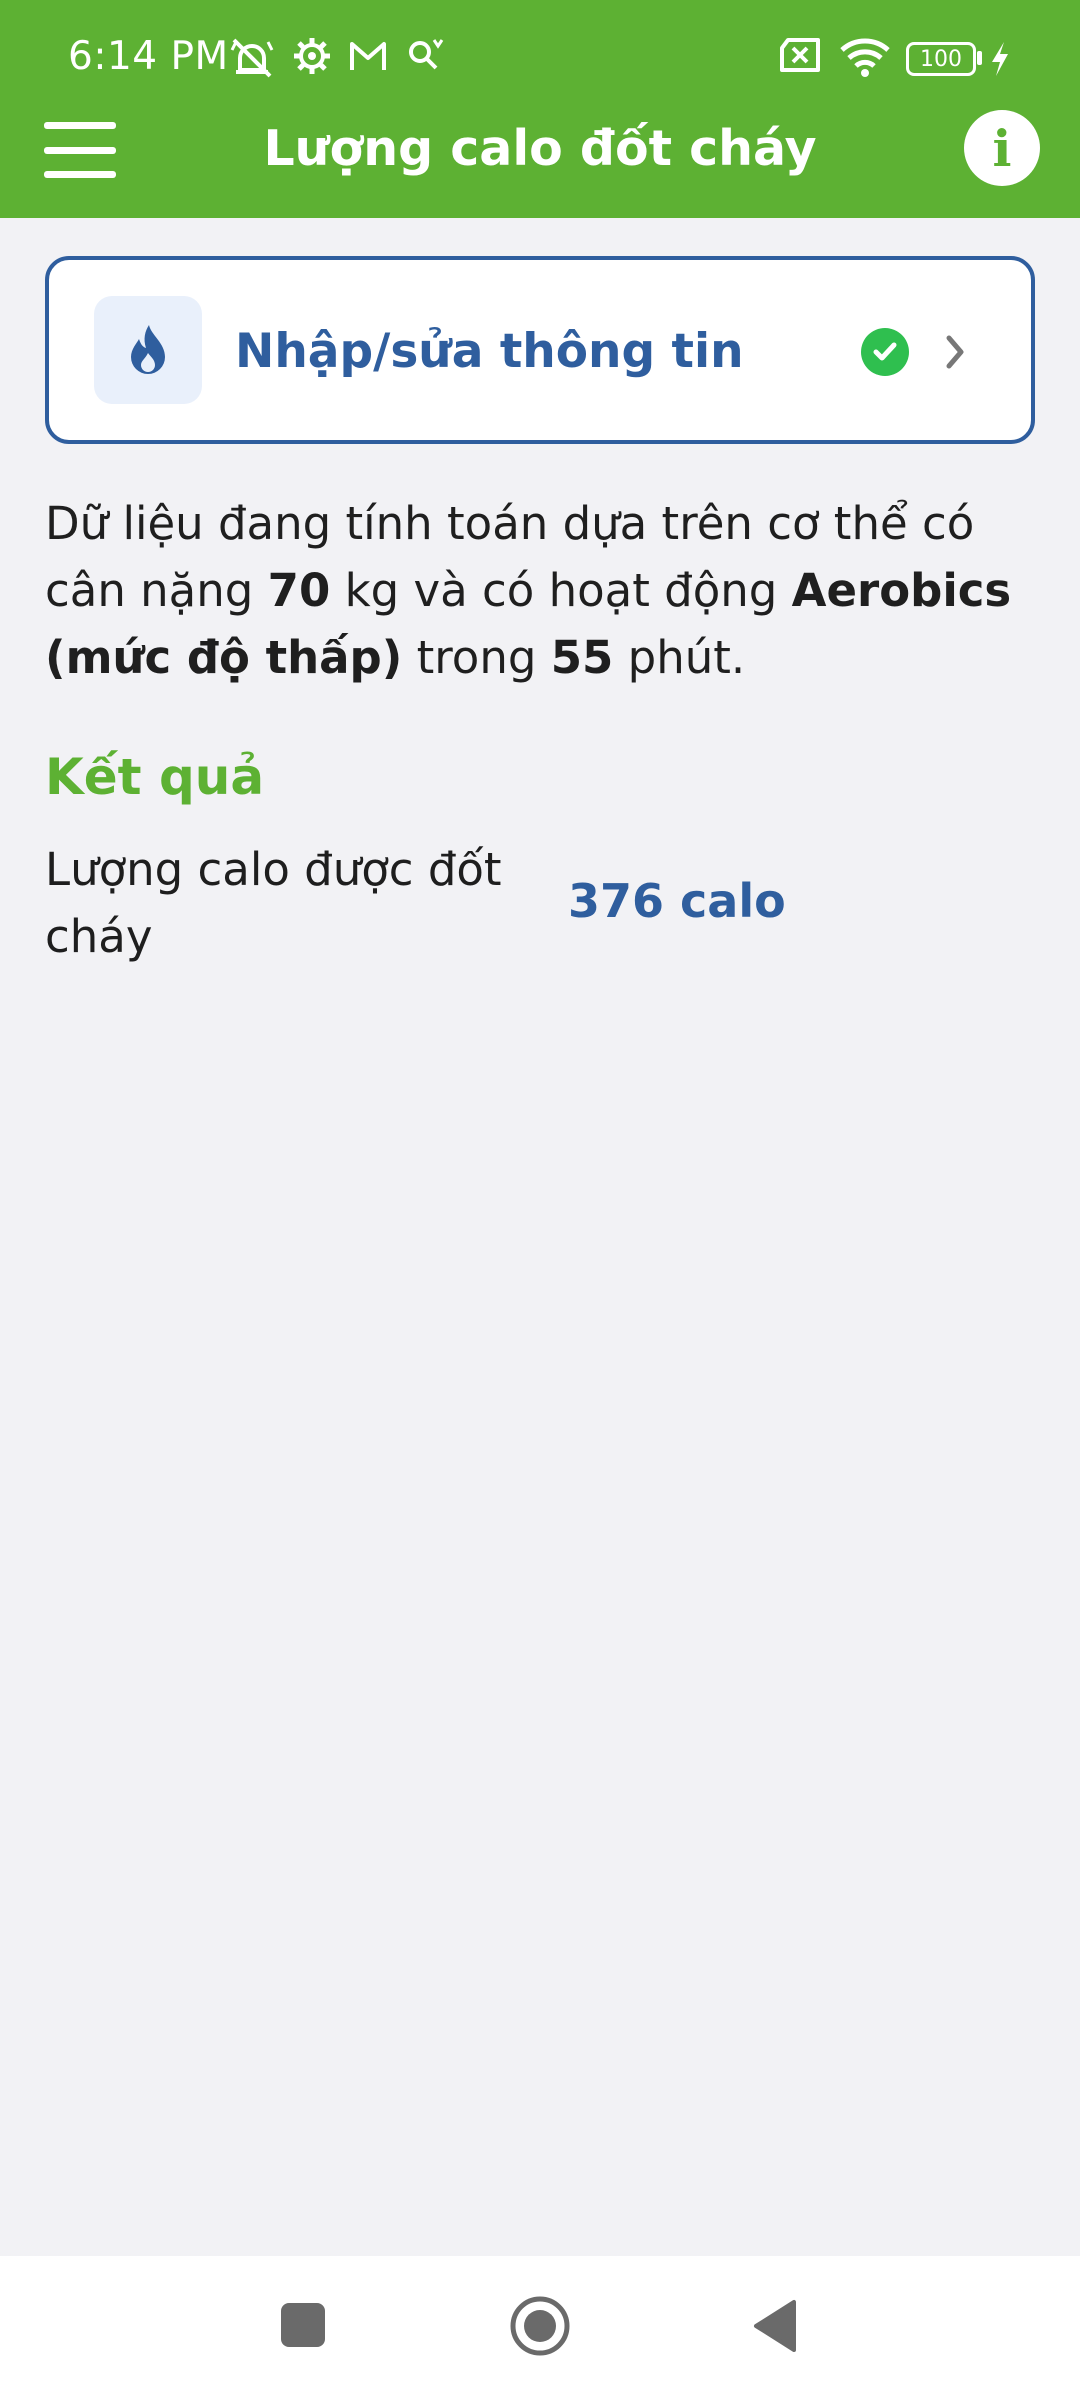 The width and height of the screenshot is (1080, 2400). I want to click on recent-apps-button, so click(303, 2325).